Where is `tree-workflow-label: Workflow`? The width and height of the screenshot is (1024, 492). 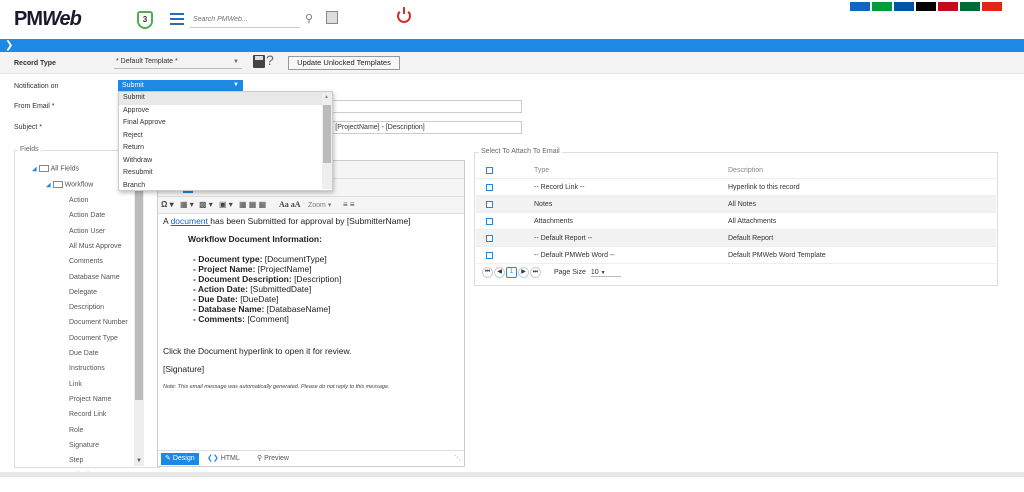
tree-workflow-label: Workflow is located at coordinates (79, 185).